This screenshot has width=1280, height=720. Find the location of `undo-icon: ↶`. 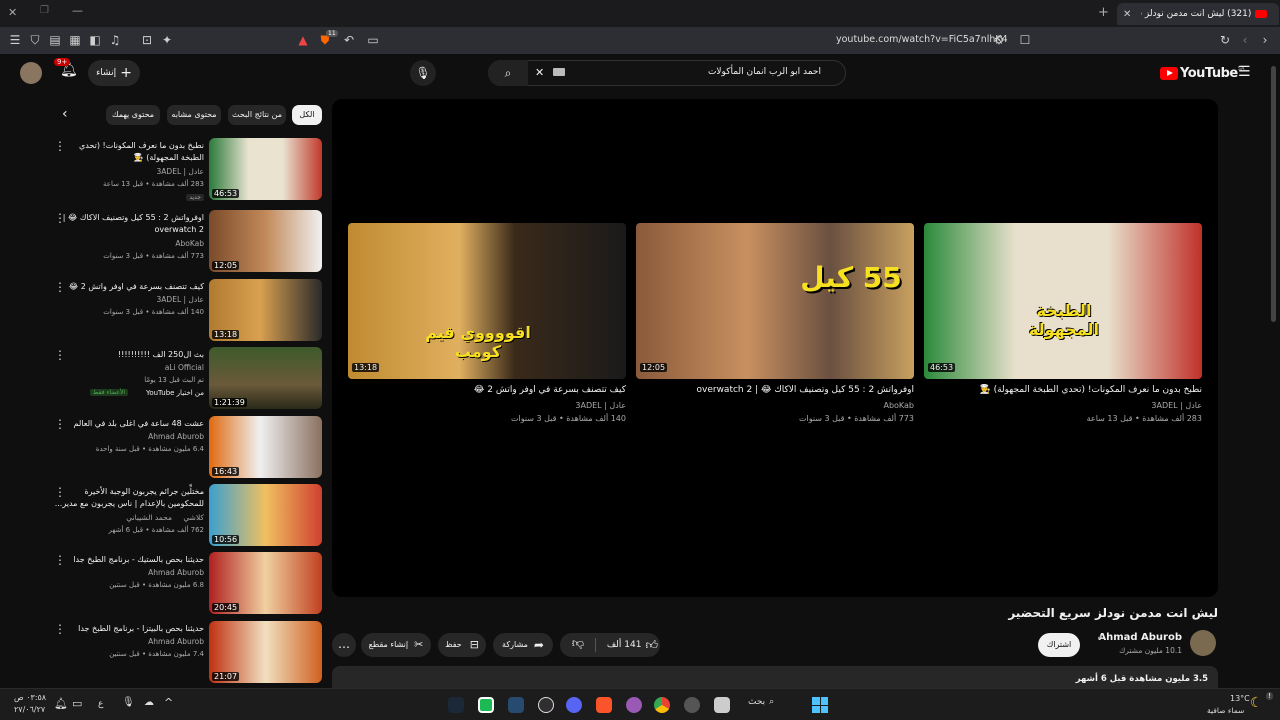

undo-icon: ↶ is located at coordinates (349, 40).